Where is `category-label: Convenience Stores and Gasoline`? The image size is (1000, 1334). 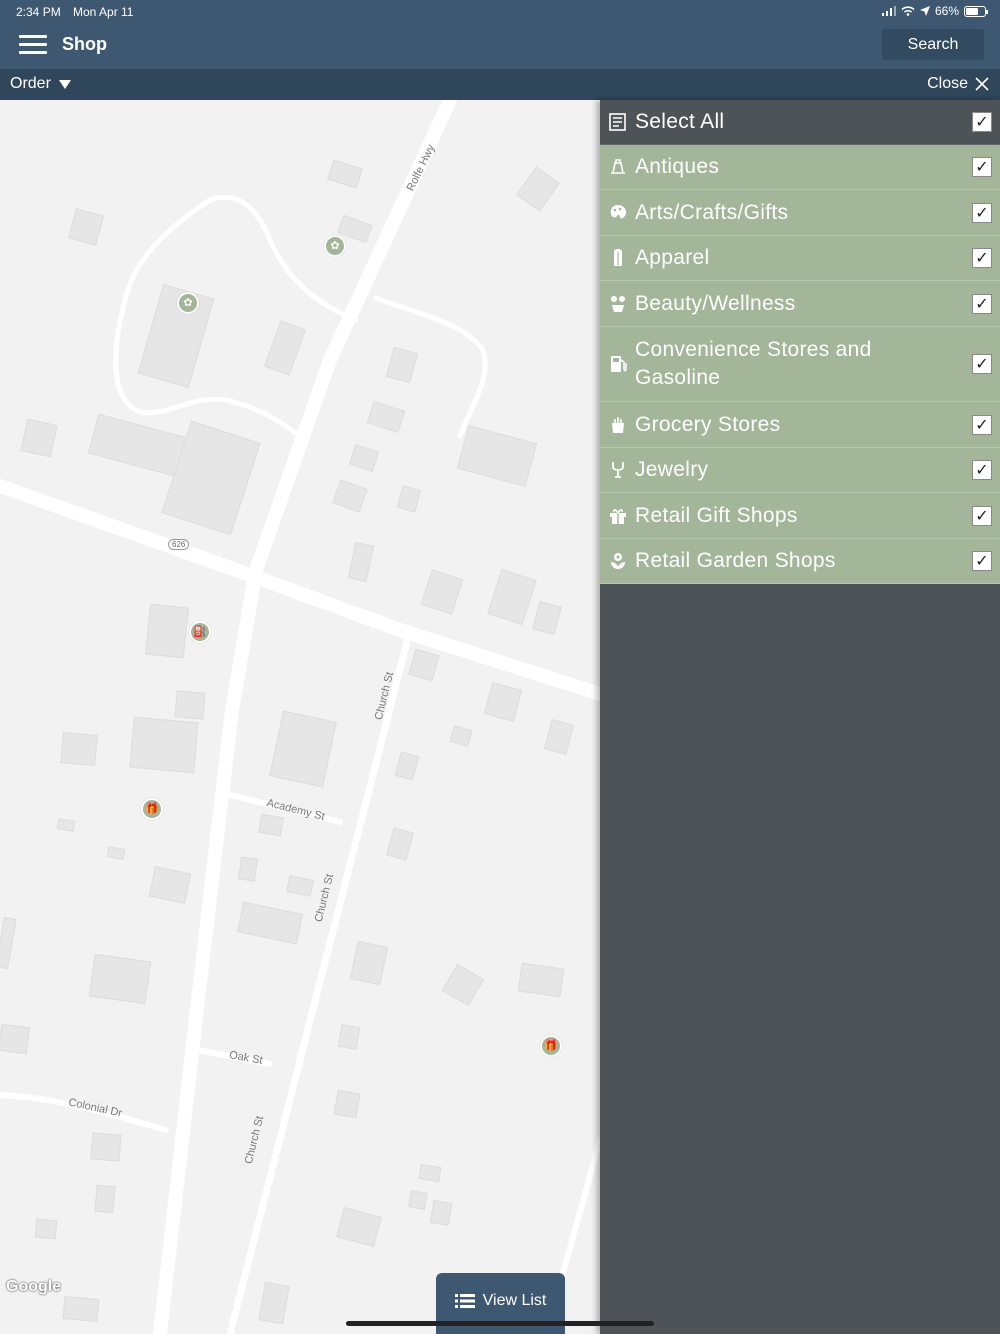 category-label: Convenience Stores and Gasoline is located at coordinates (753, 363).